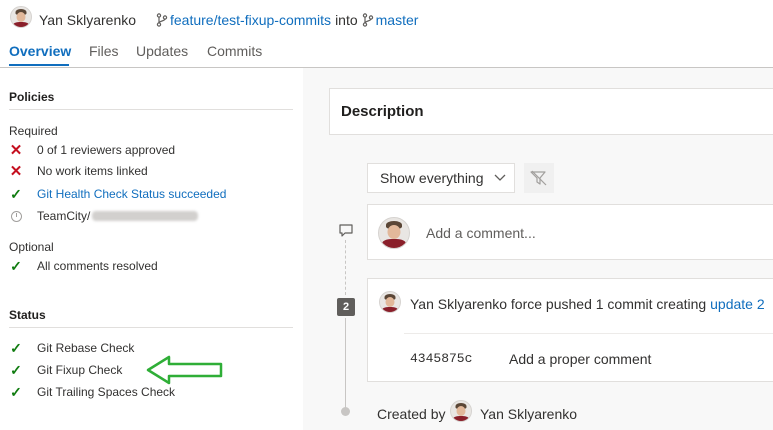  What do you see at coordinates (346, 307) in the screenshot?
I see `update-number-badge: 2` at bounding box center [346, 307].